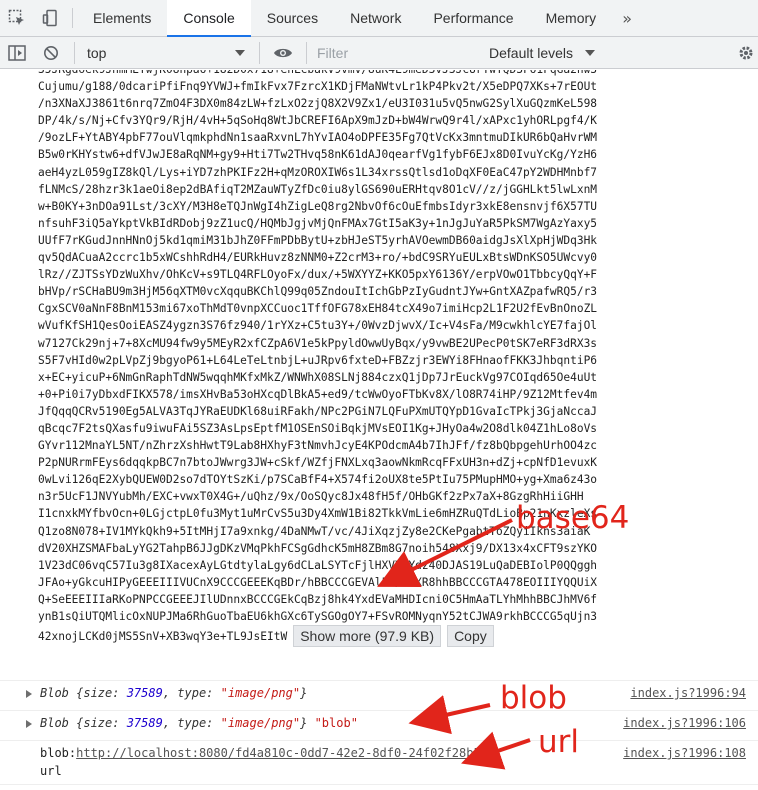 The width and height of the screenshot is (758, 790). Describe the element at coordinates (72, 18) in the screenshot. I see `tabbar-divider` at that location.